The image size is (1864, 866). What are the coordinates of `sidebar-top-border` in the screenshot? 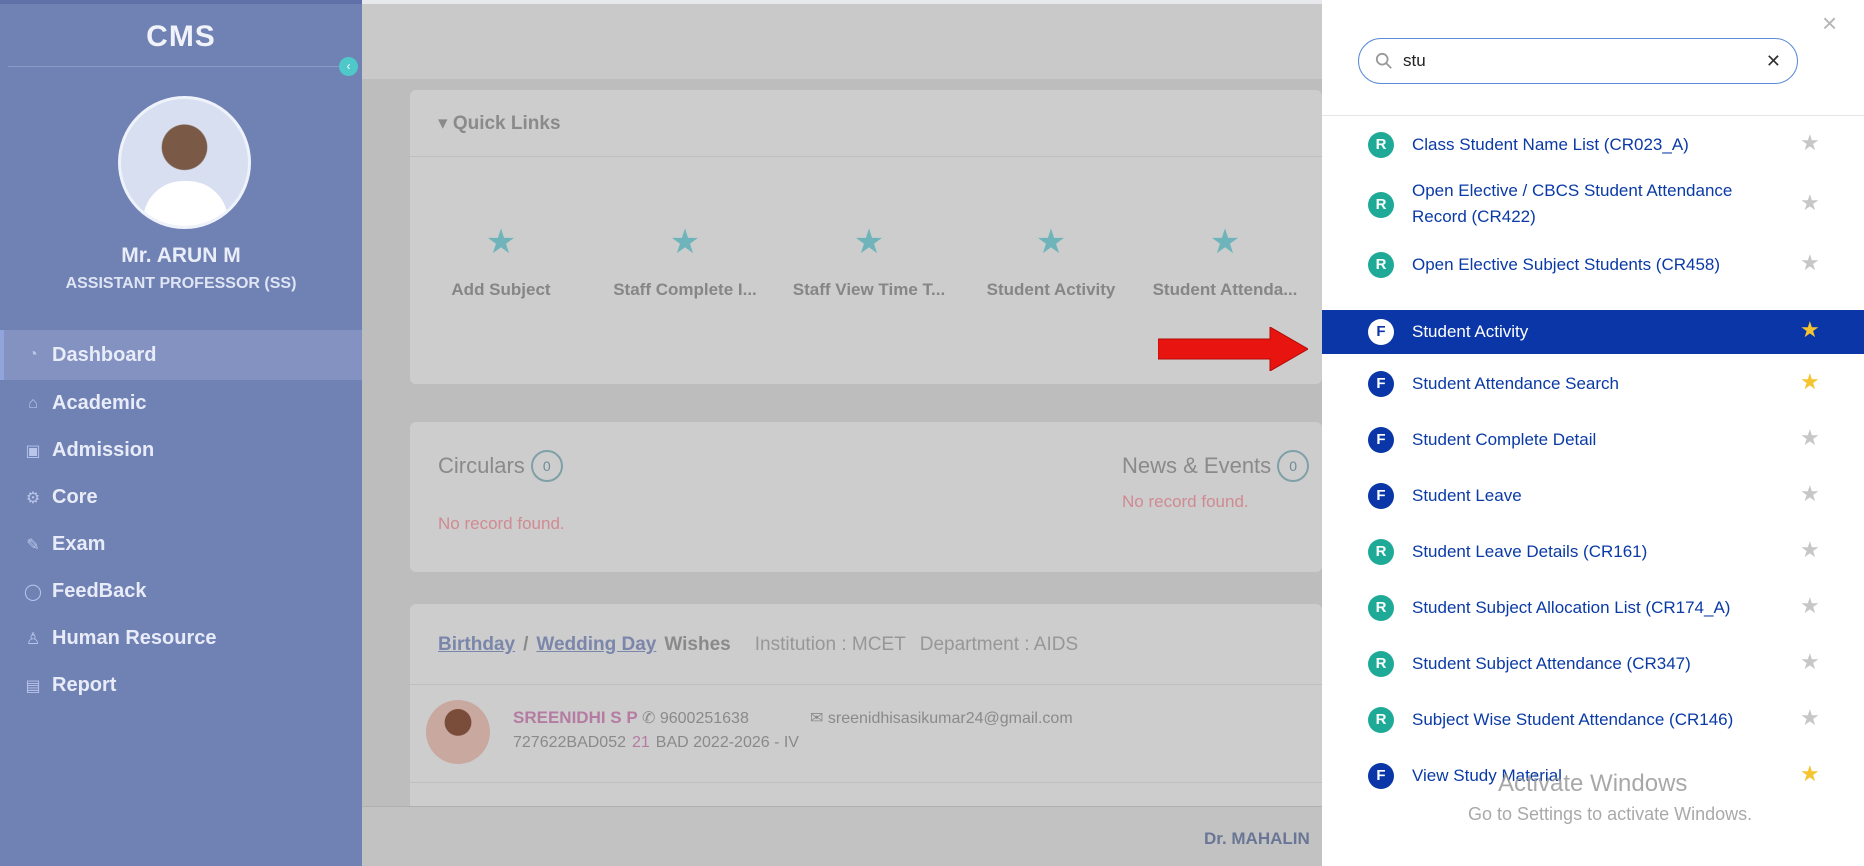 It's located at (181, 2).